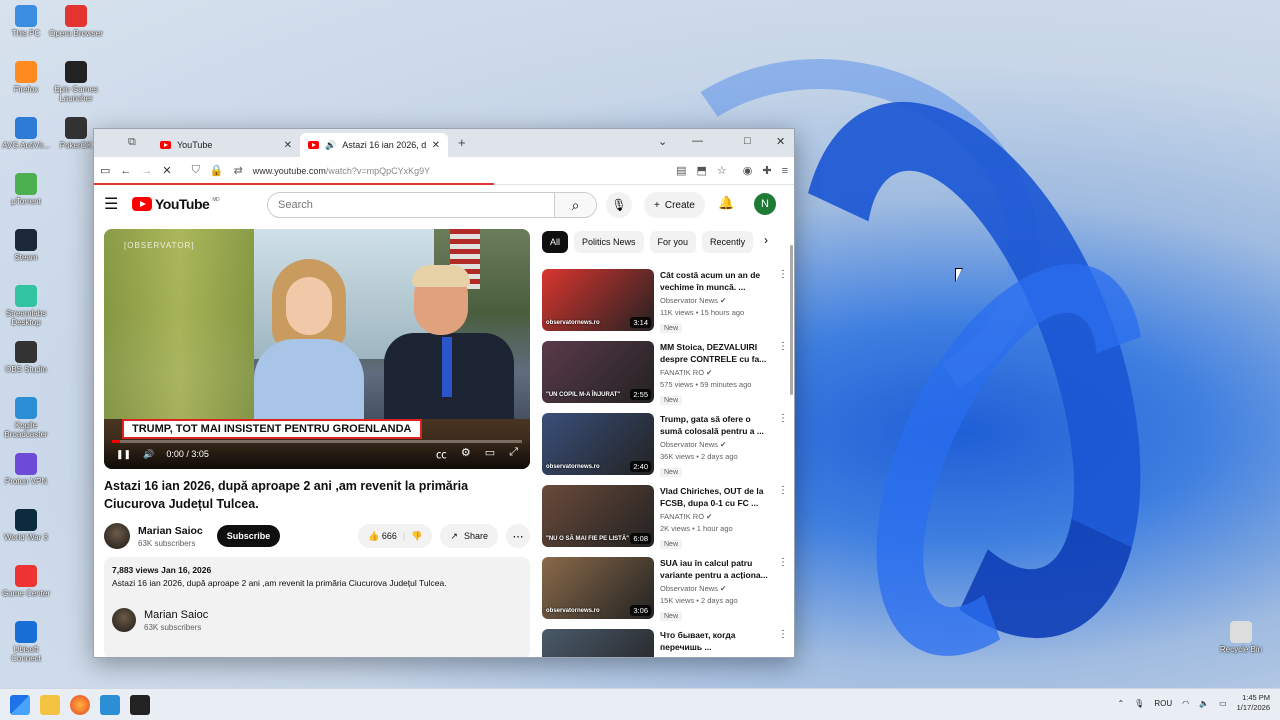 The width and height of the screenshot is (1280, 720). What do you see at coordinates (598, 588) in the screenshot?
I see `recommendation-thumbnail: observatornews.ro 3:06` at bounding box center [598, 588].